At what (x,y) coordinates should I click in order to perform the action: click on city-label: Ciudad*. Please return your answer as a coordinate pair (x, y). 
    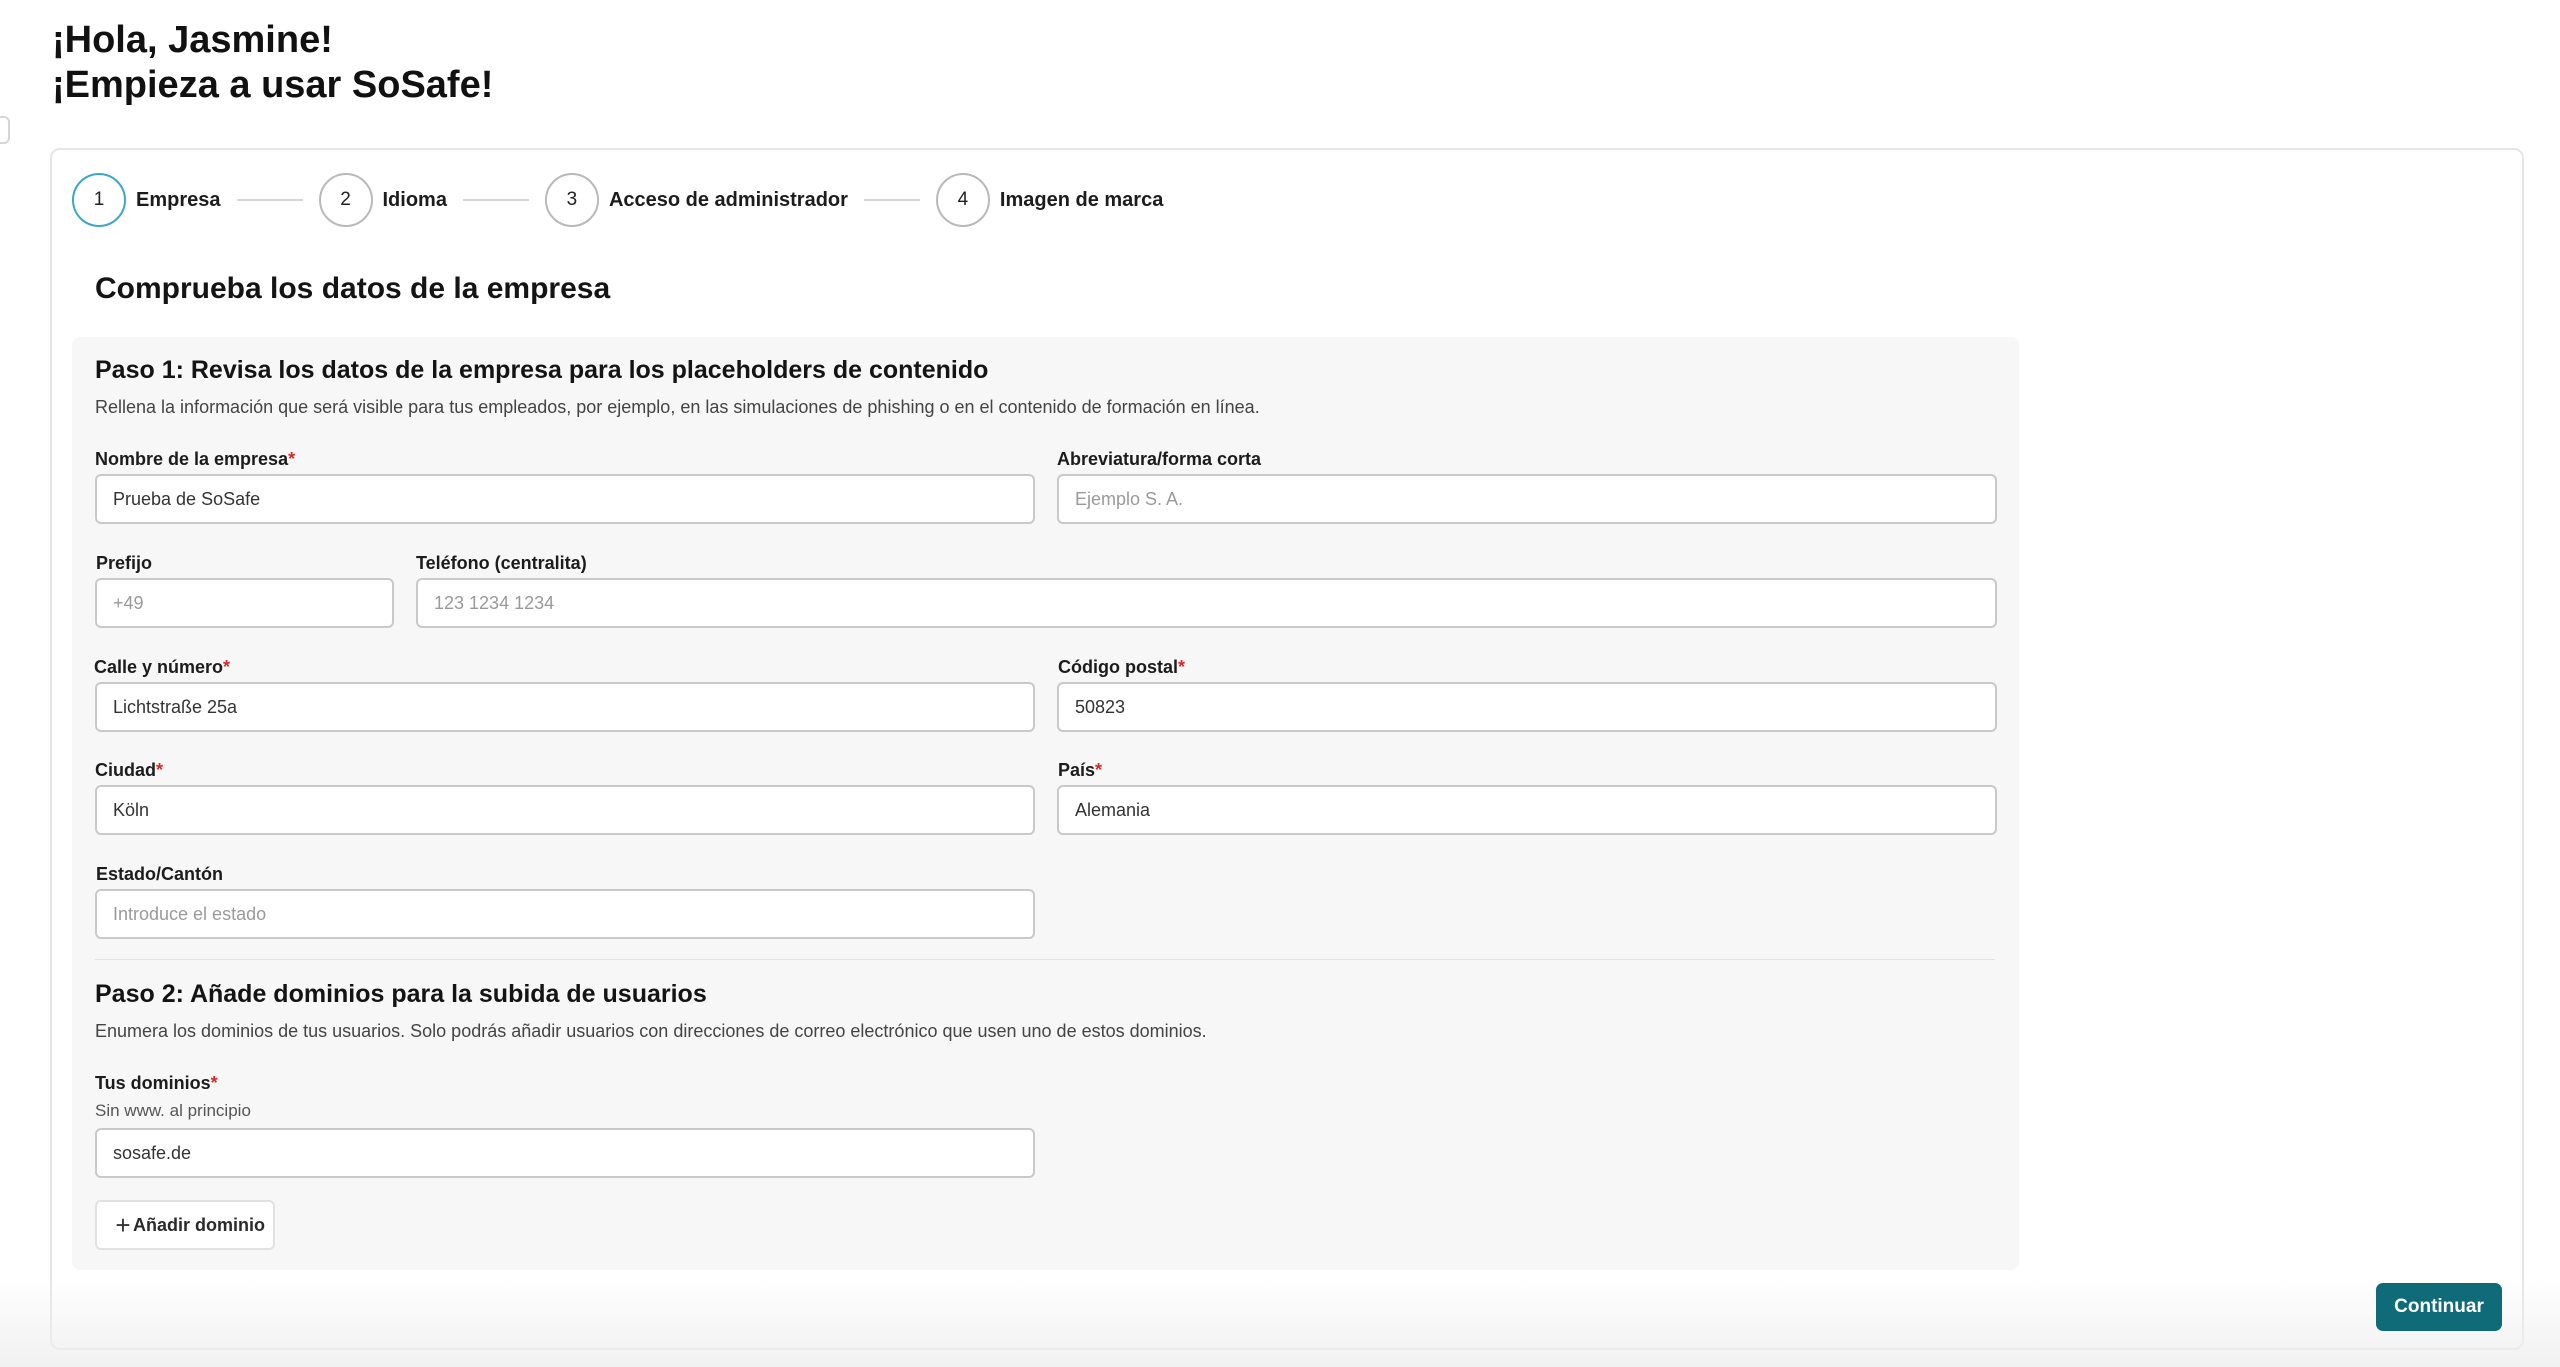
    Looking at the image, I should click on (129, 770).